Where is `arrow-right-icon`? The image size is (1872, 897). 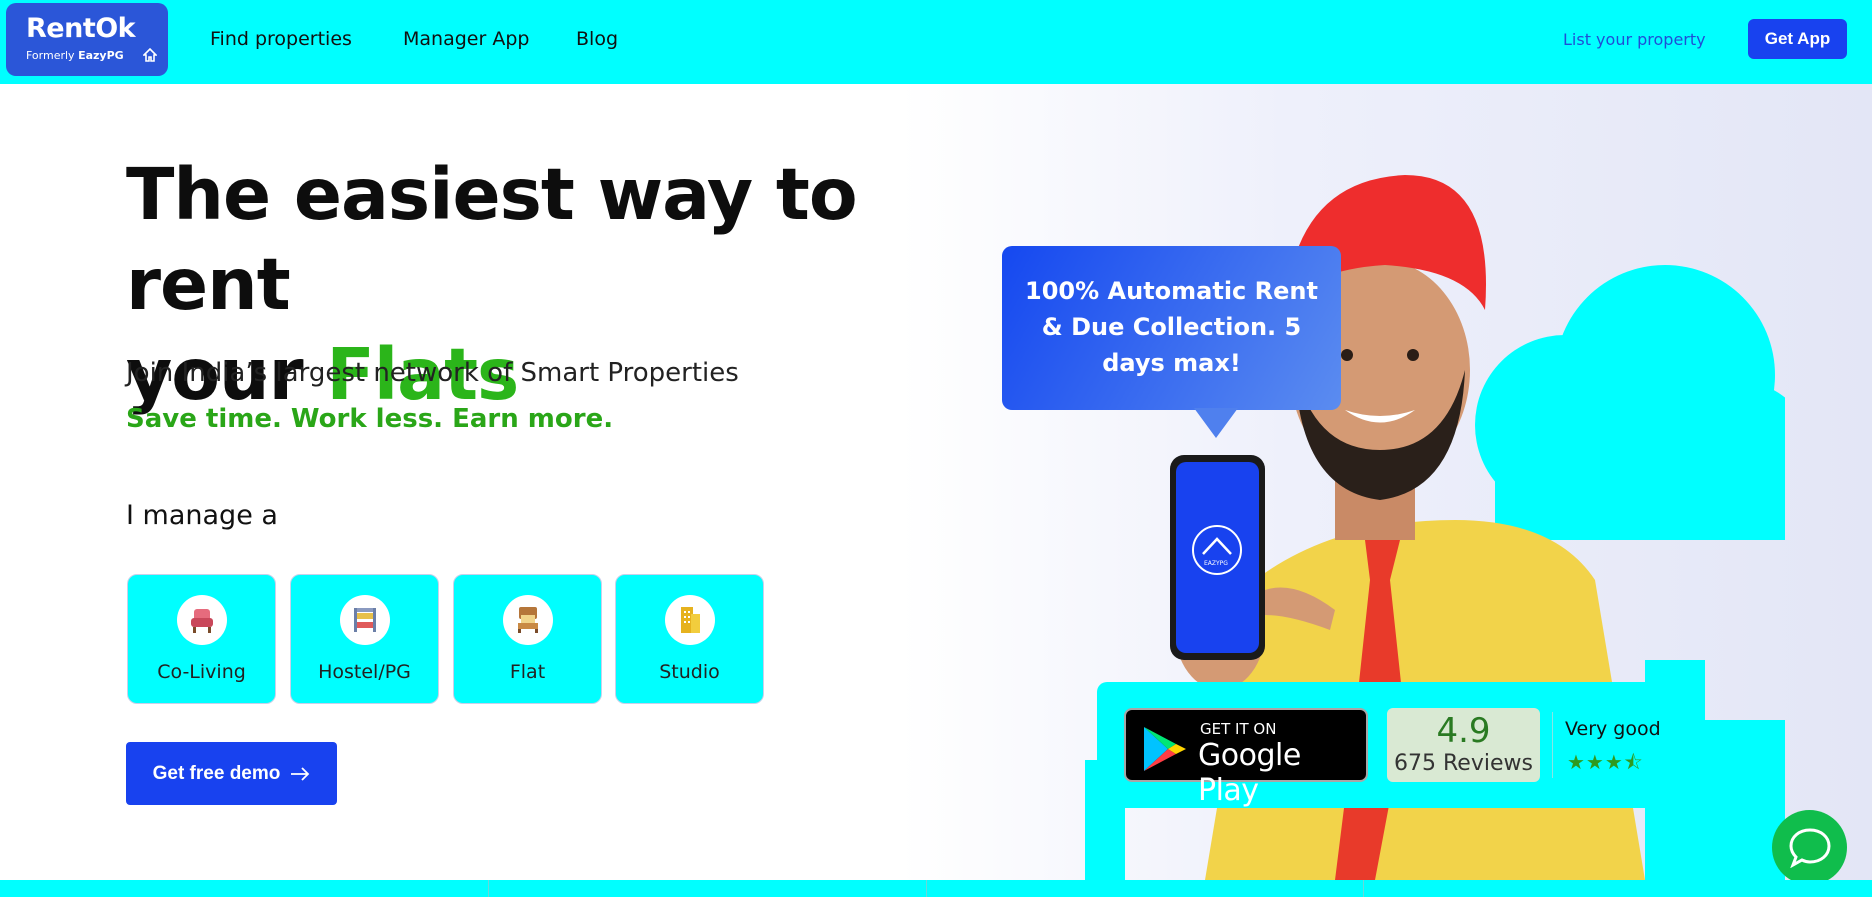
arrow-right-icon is located at coordinates (300, 773).